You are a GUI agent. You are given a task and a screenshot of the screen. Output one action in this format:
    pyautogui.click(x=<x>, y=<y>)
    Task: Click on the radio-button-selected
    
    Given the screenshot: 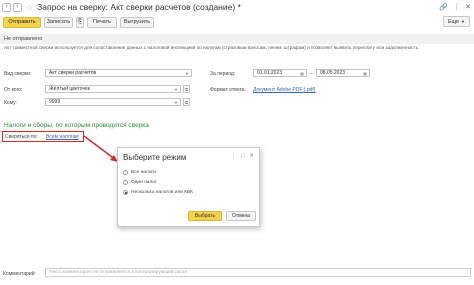 What is the action you would take?
    pyautogui.click(x=125, y=192)
    